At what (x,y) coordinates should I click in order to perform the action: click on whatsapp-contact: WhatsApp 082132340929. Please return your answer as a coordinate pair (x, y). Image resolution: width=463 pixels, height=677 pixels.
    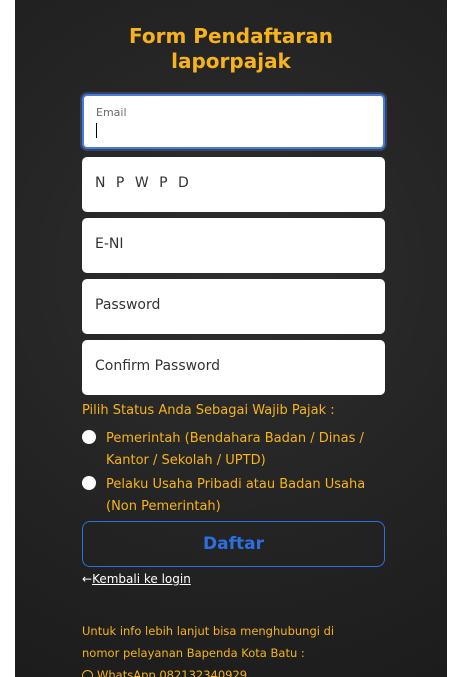
    Looking at the image, I should click on (242, 670).